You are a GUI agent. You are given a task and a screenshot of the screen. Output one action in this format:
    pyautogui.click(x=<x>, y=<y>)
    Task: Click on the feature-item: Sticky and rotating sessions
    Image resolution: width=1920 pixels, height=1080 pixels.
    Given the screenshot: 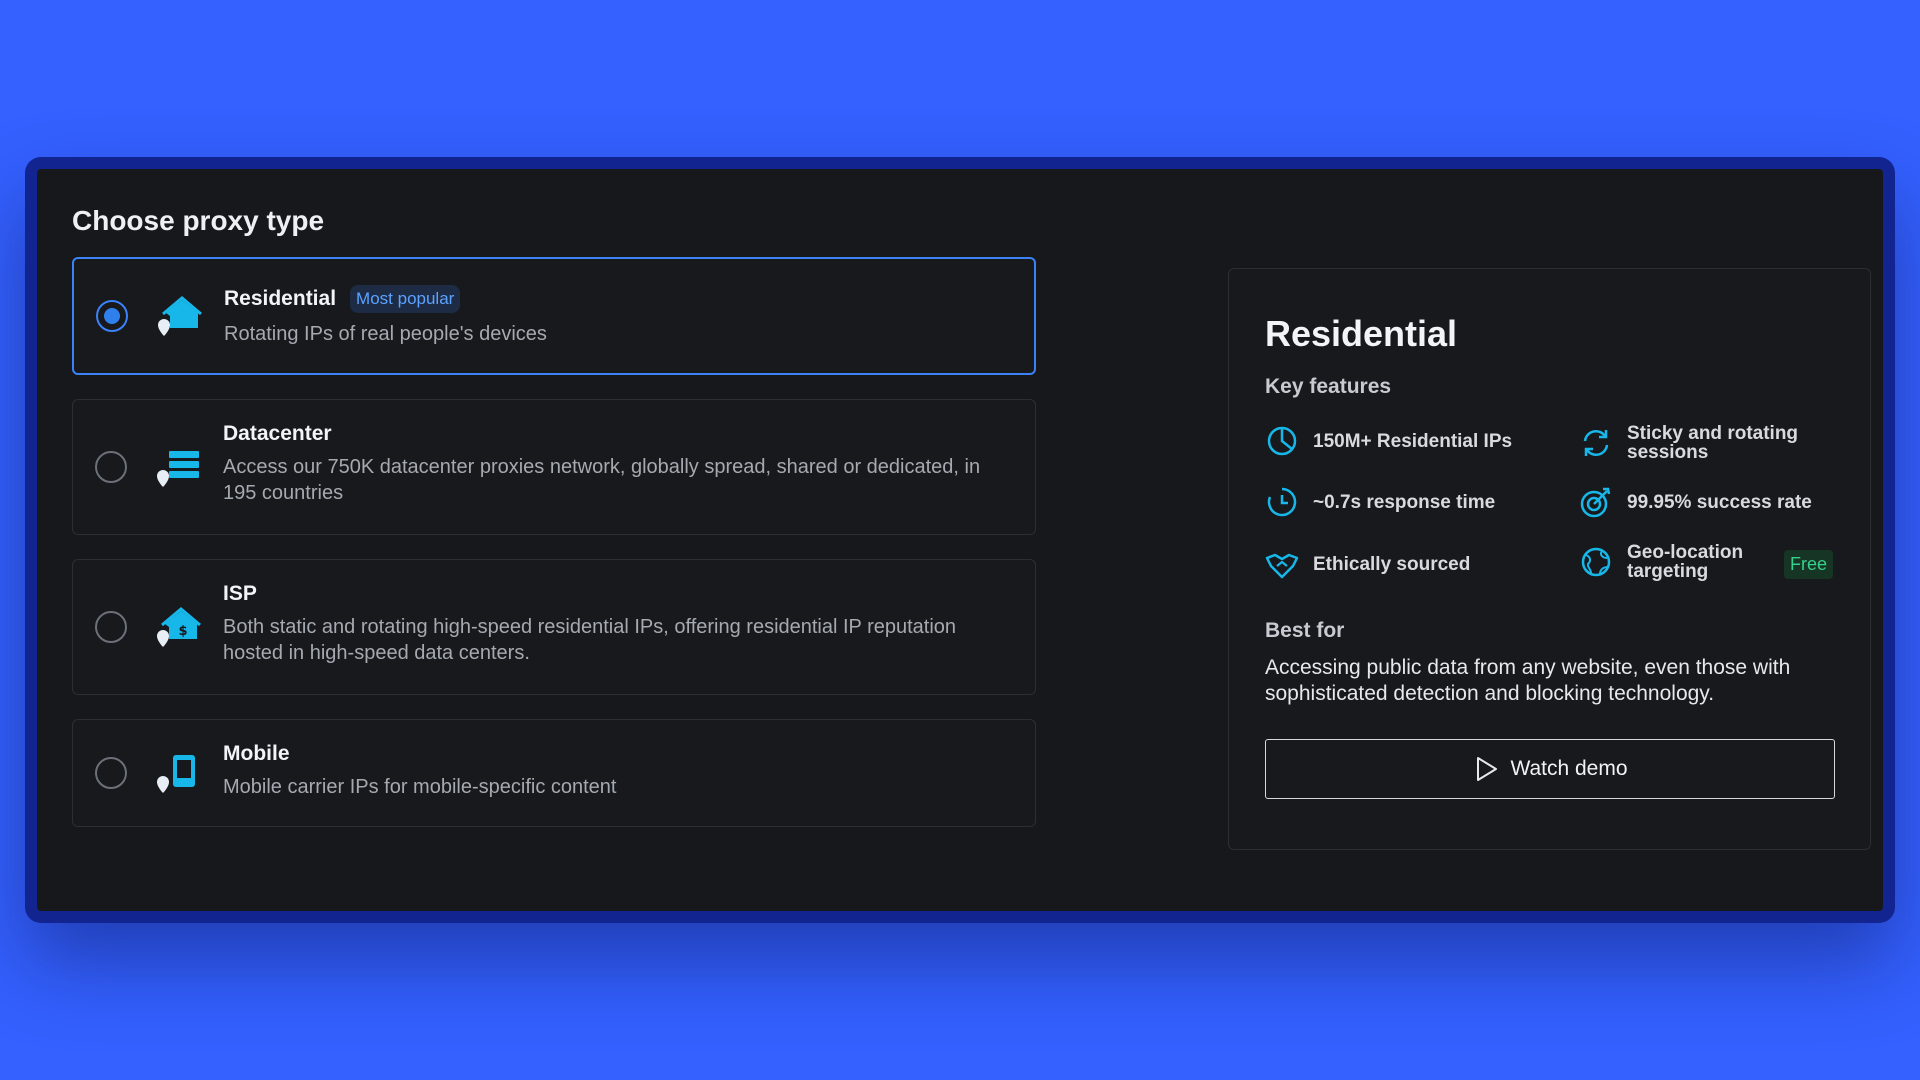 What is the action you would take?
    pyautogui.click(x=1699, y=443)
    